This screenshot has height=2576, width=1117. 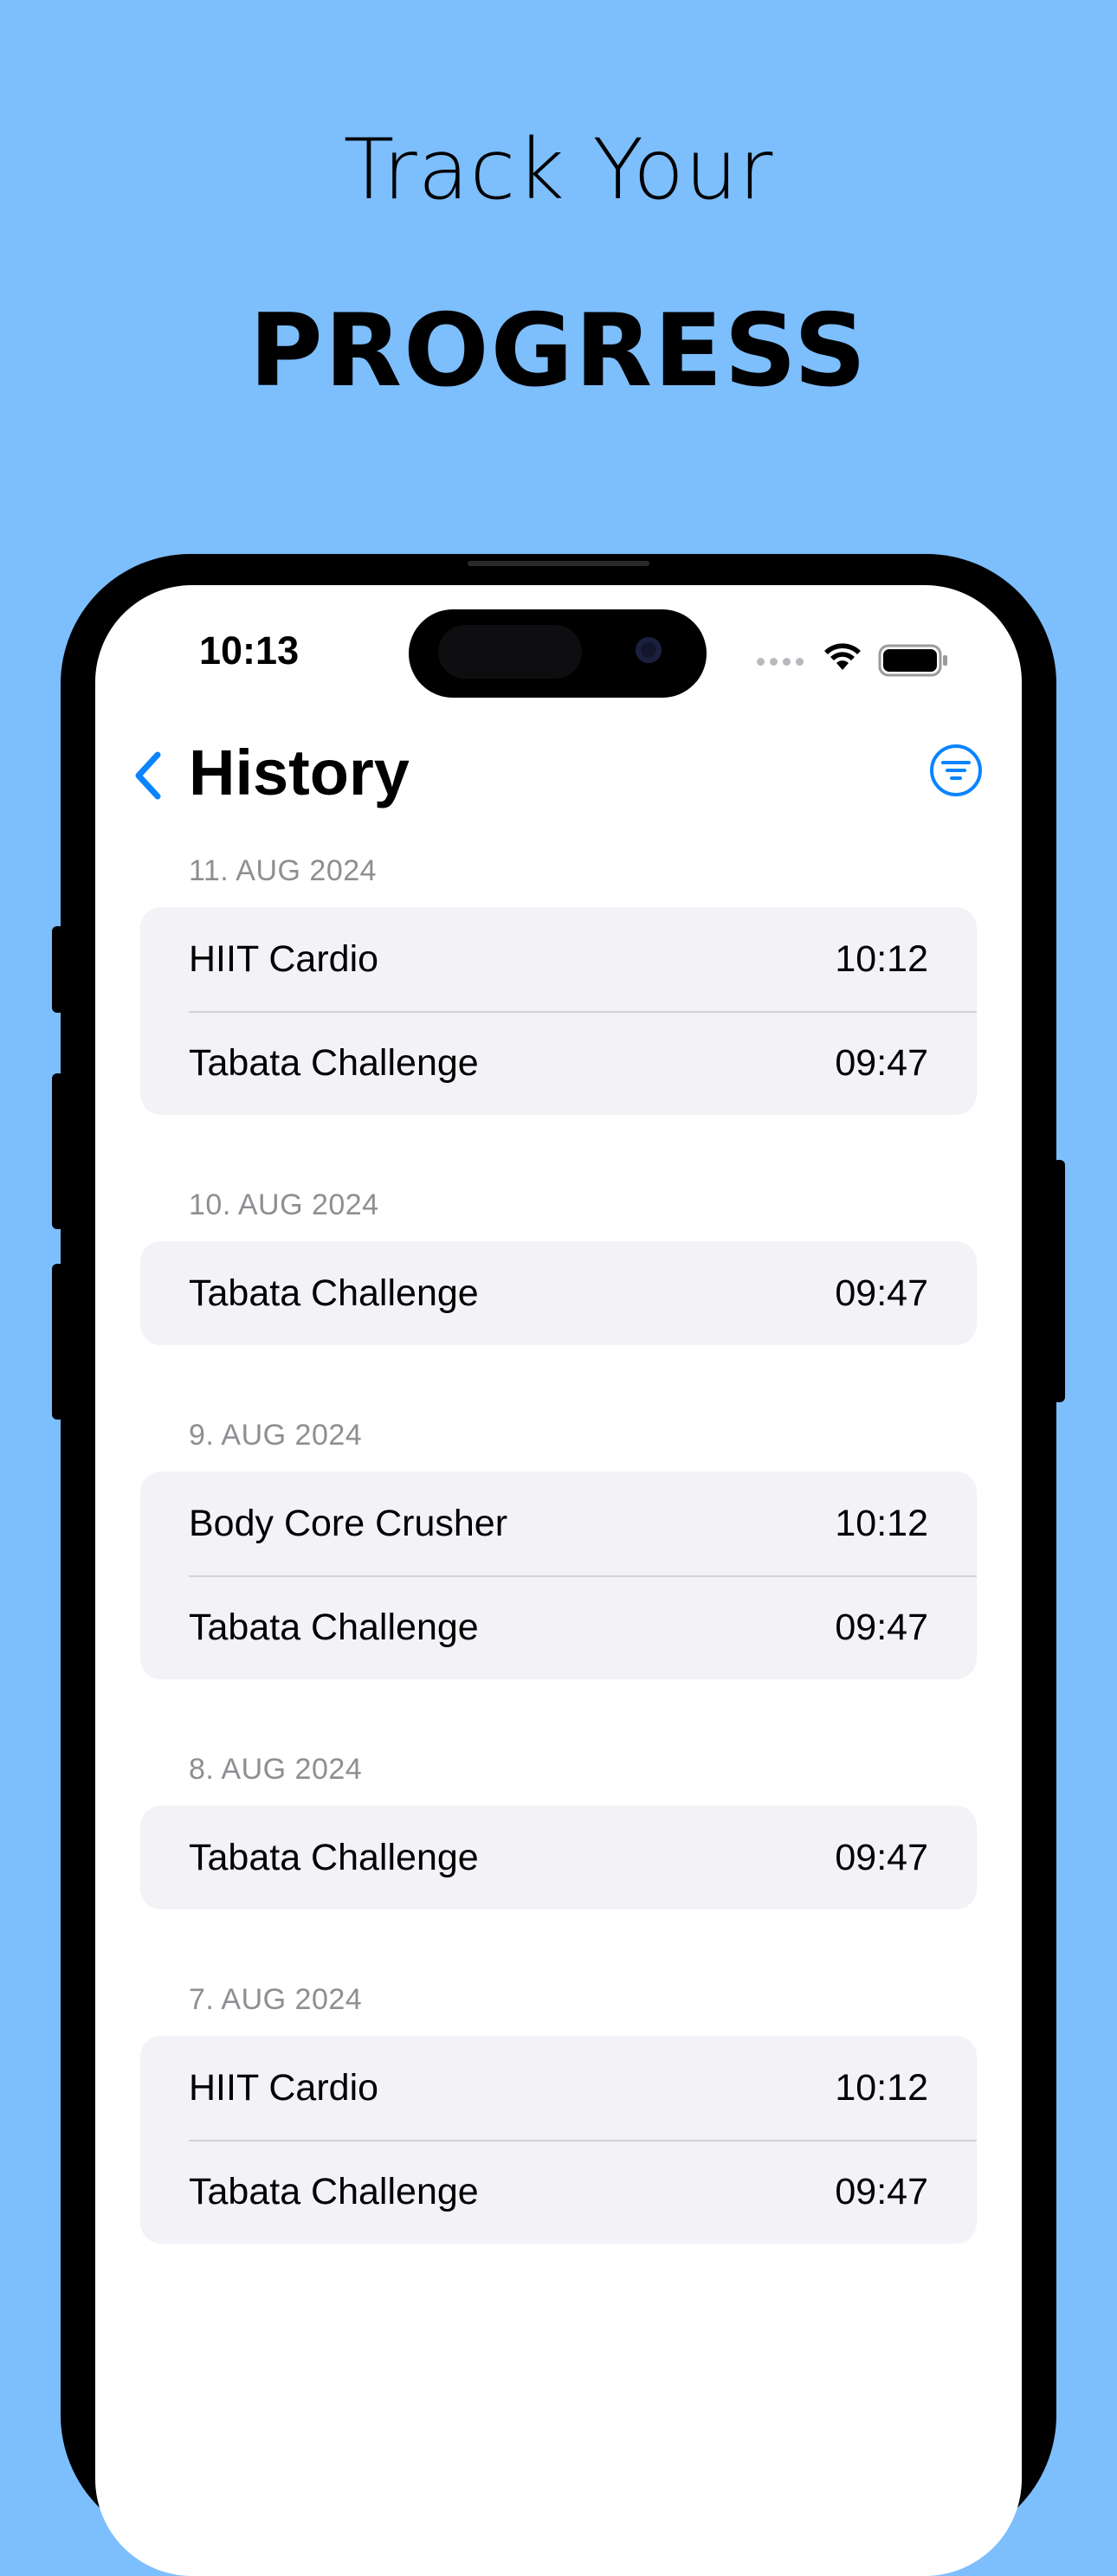 I want to click on battery-icon, so click(x=913, y=660).